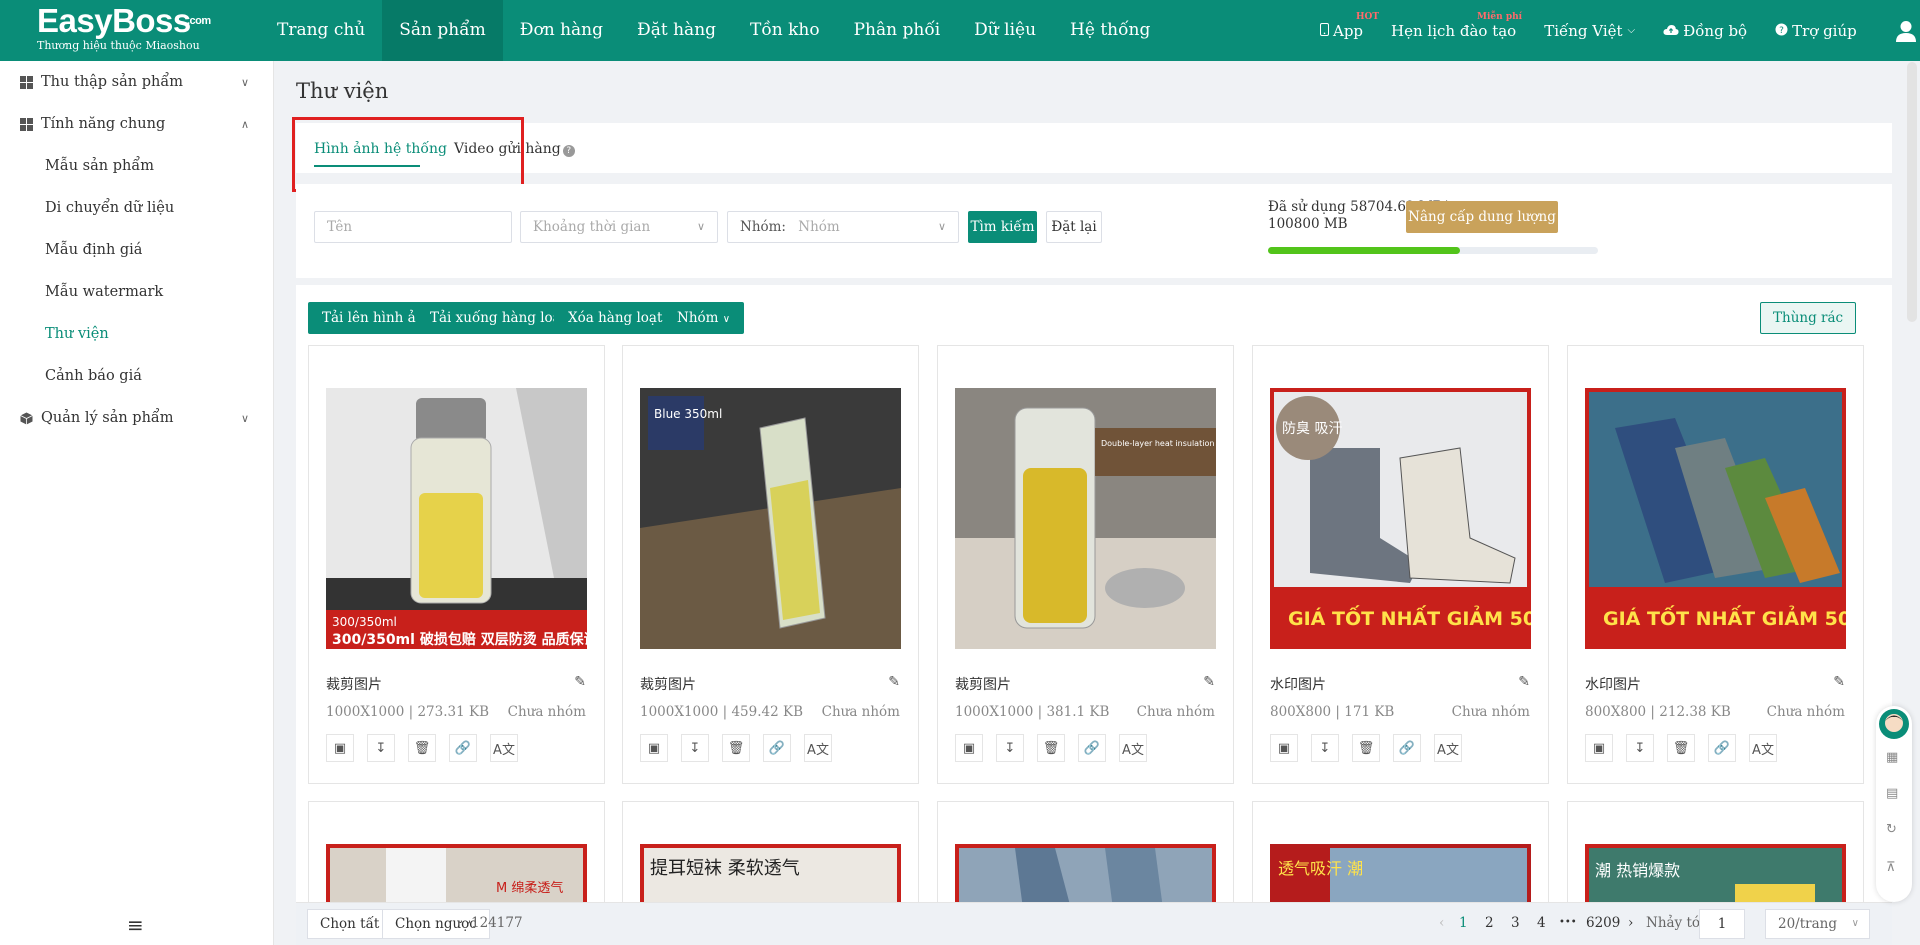 This screenshot has height=945, width=1920. Describe the element at coordinates (1541, 923) in the screenshot. I see `page-4: 4` at that location.